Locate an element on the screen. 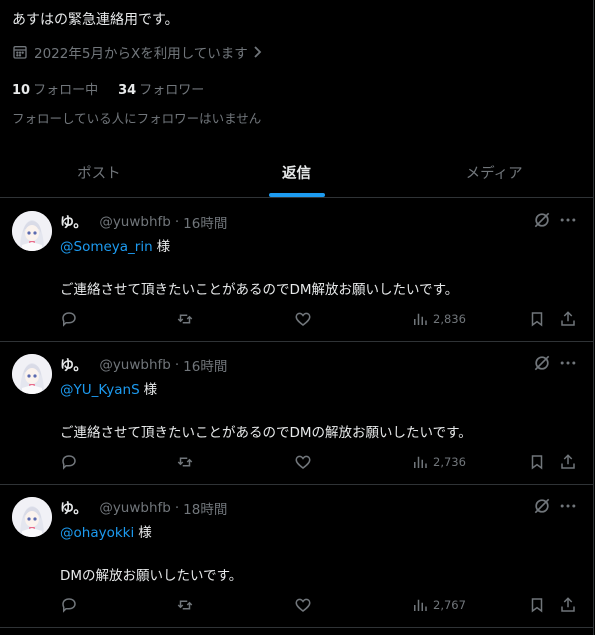  joined-date: 2022年5月からXを利用しています is located at coordinates (141, 52).